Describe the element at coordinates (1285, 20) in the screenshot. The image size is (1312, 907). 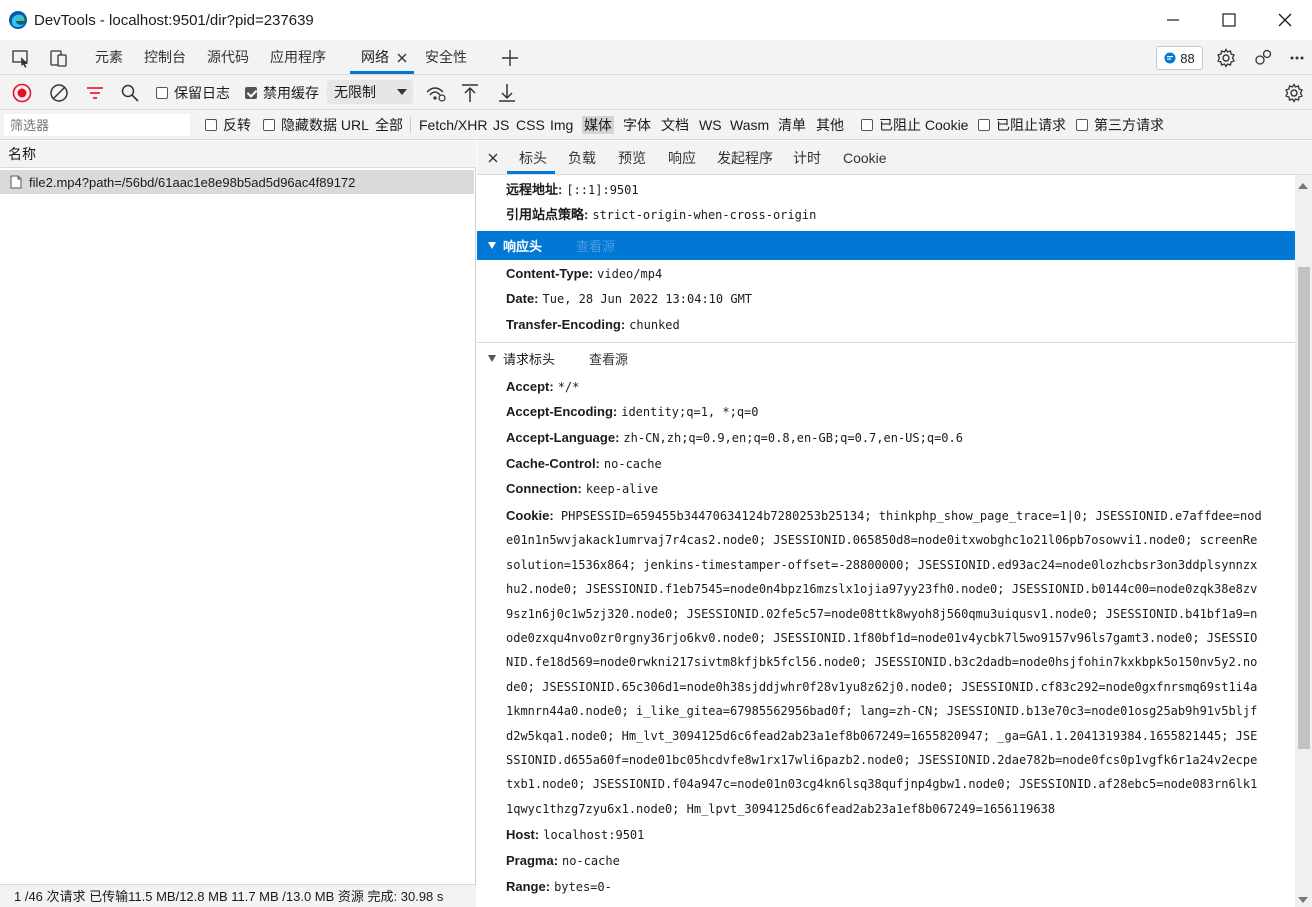
I see `close-window-button` at that location.